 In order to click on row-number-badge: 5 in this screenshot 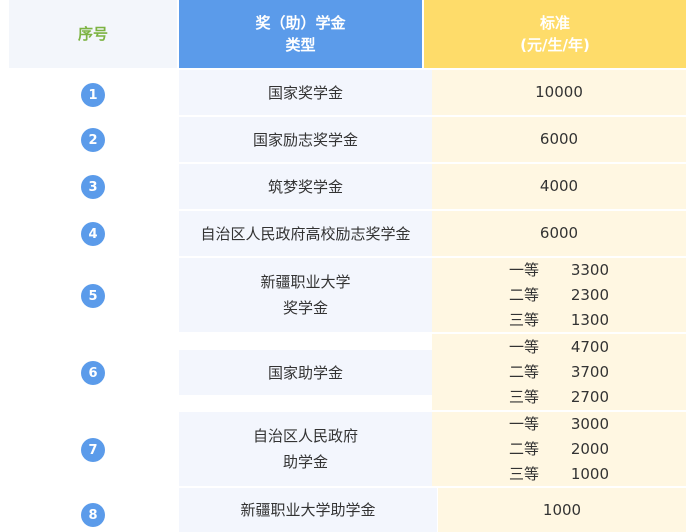, I will do `click(93, 296)`.